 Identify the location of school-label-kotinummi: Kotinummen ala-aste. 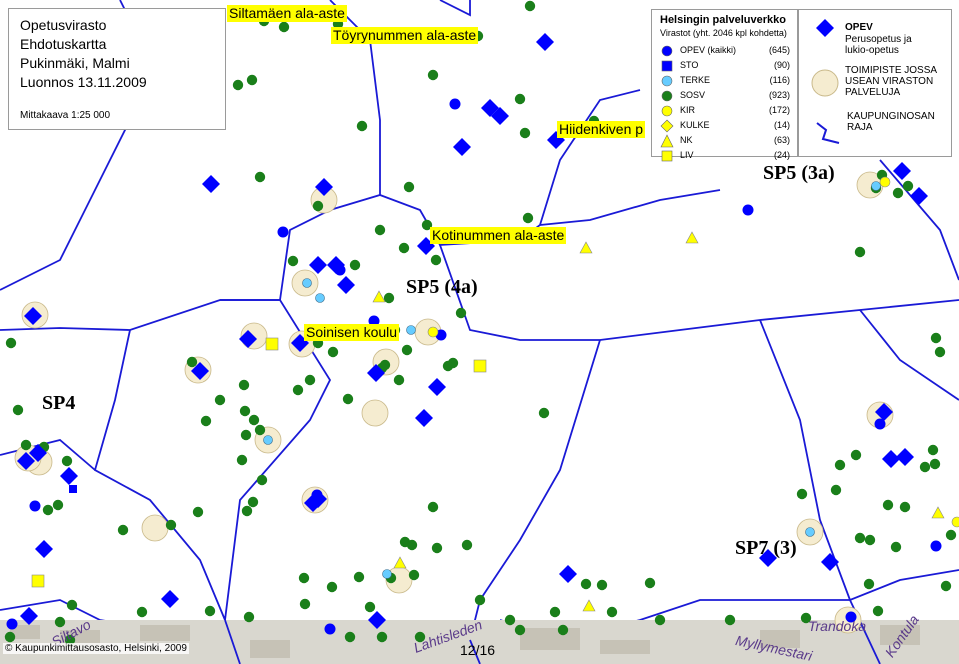
(498, 235).